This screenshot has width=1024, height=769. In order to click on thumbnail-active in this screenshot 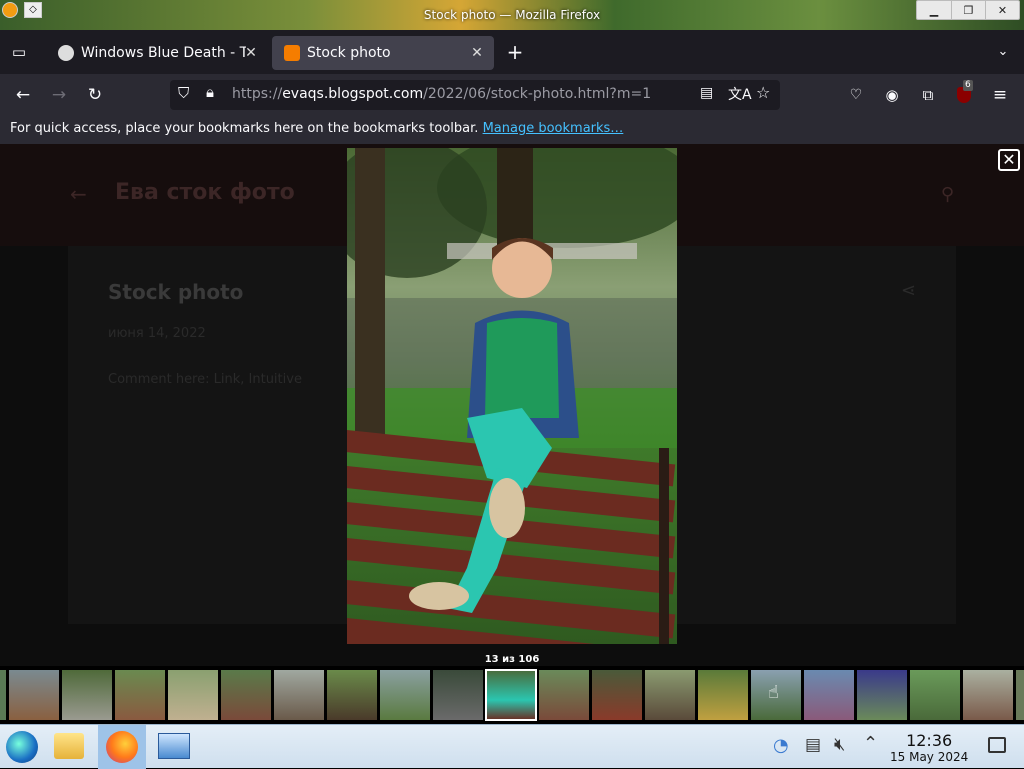, I will do `click(511, 695)`.